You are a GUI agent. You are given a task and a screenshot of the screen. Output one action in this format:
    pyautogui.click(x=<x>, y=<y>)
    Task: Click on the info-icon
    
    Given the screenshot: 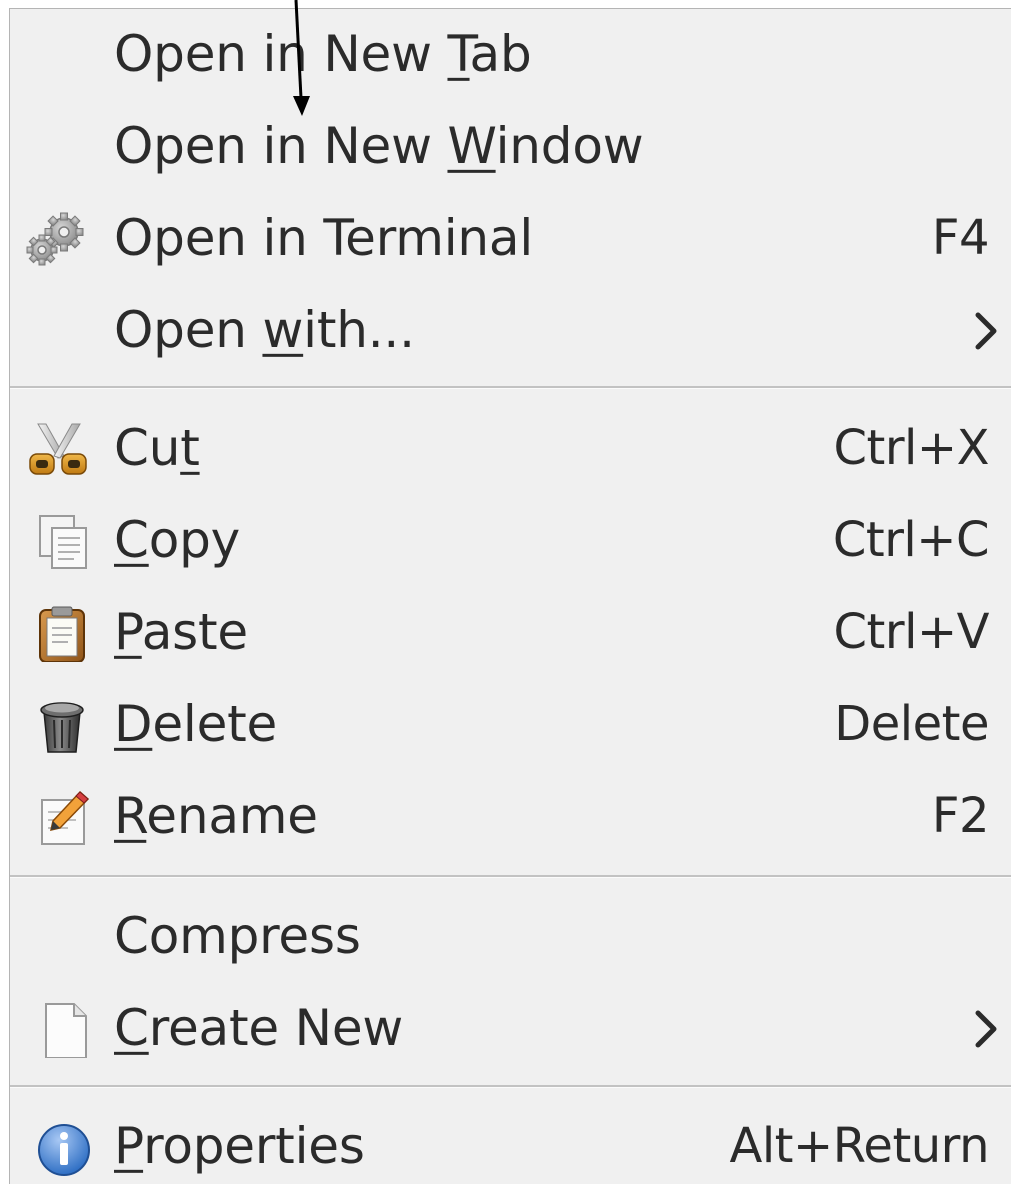 What is the action you would take?
    pyautogui.click(x=64, y=1150)
    